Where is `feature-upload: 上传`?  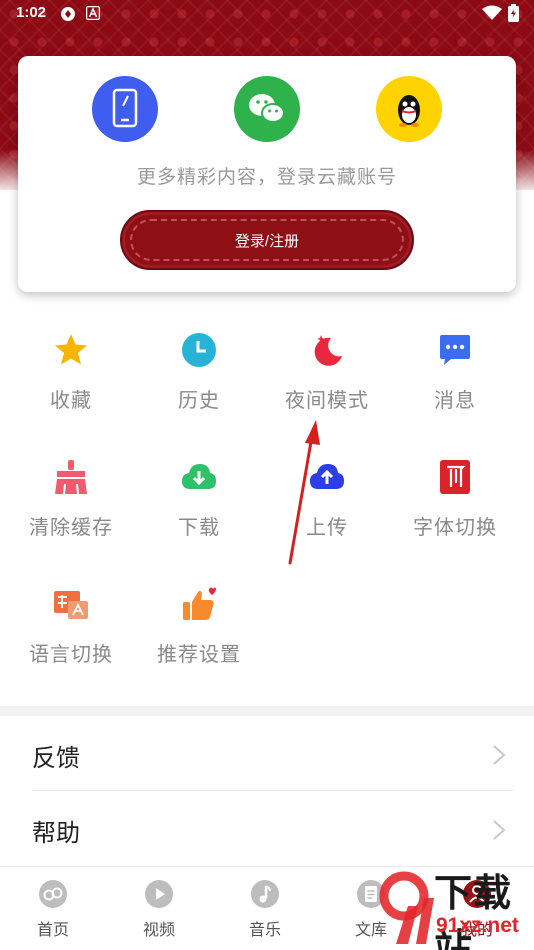
feature-upload: 上传 is located at coordinates (327, 514).